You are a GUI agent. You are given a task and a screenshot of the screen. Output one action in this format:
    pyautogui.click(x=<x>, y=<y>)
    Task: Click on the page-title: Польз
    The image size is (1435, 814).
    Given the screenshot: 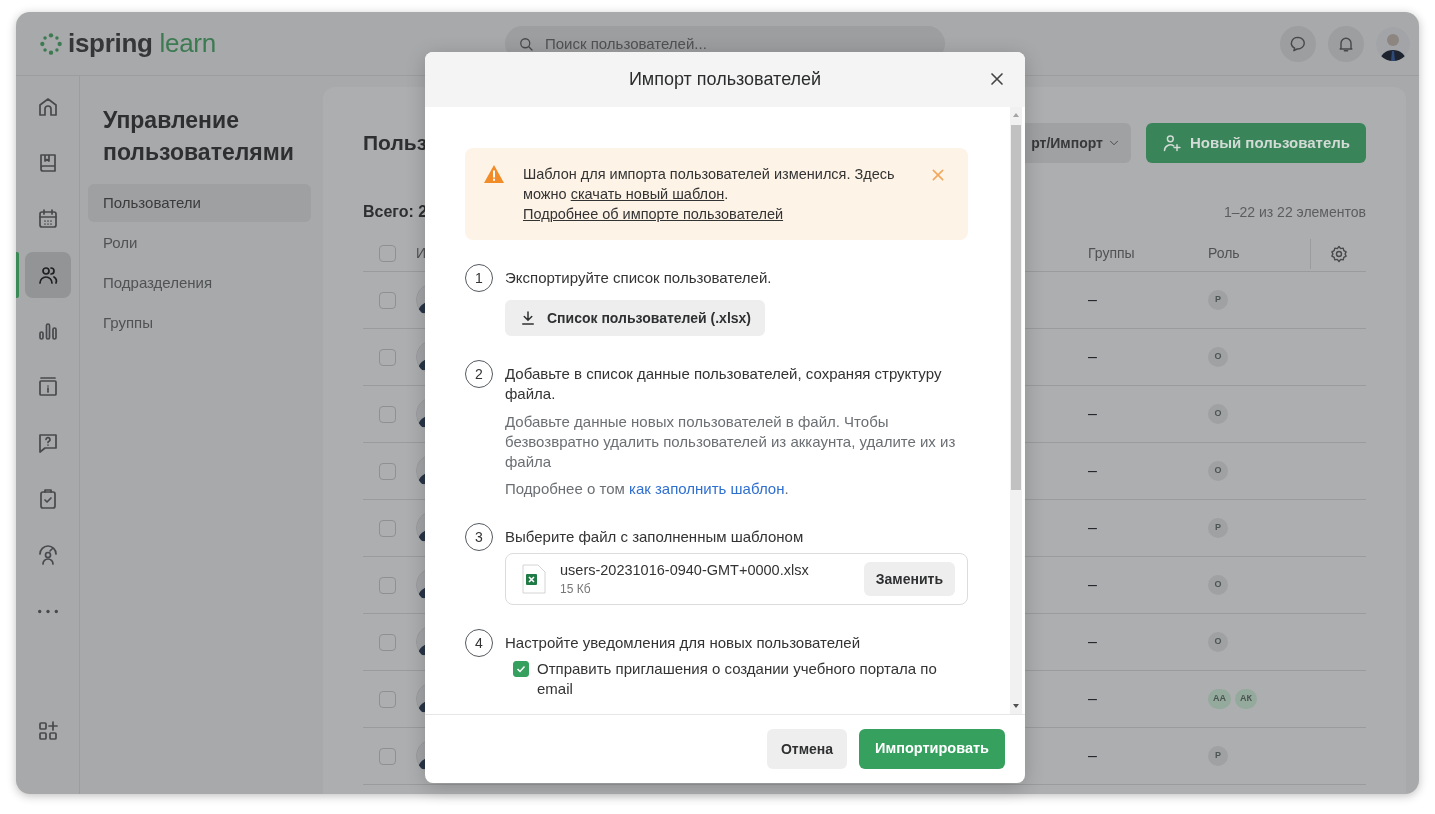 What is the action you would take?
    pyautogui.click(x=395, y=143)
    